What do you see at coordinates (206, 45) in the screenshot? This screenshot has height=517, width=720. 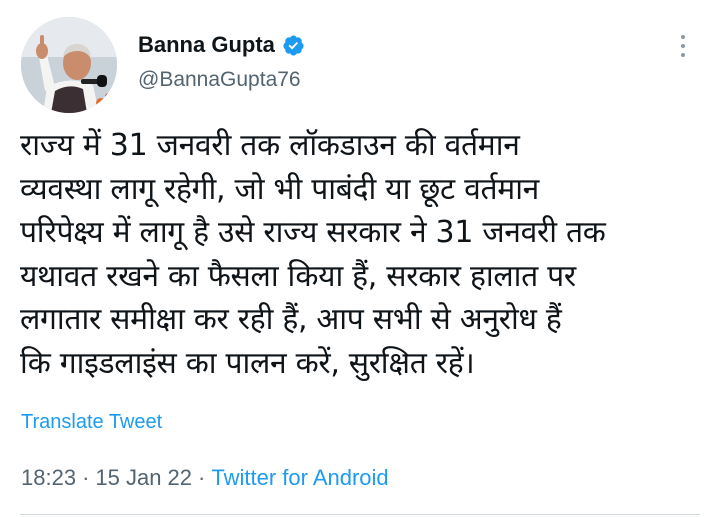 I see `author-display-name: Banna Gupta` at bounding box center [206, 45].